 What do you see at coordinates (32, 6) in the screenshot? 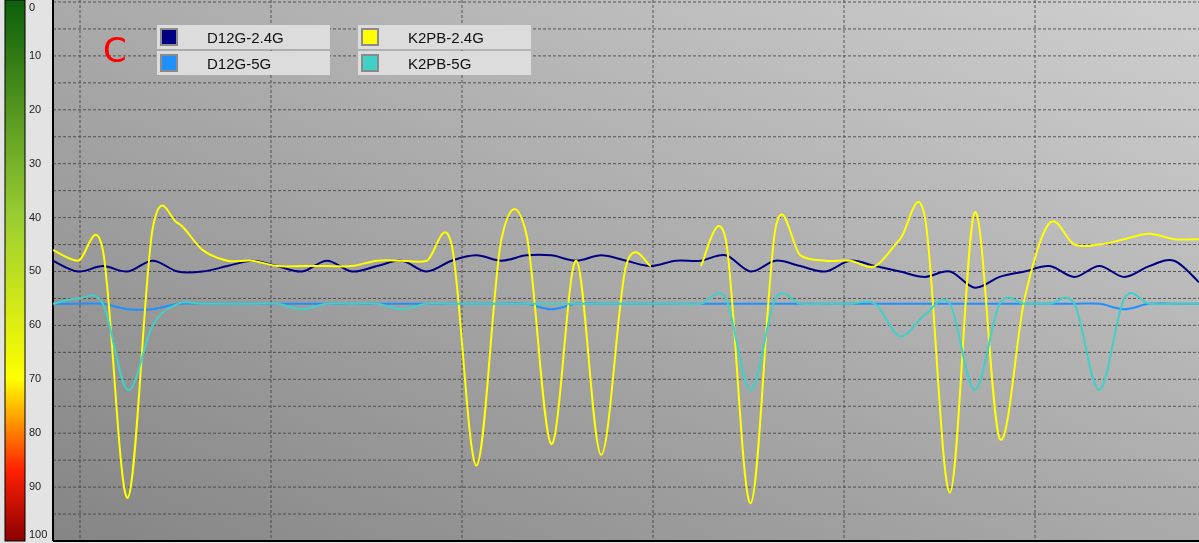
I see `y-tick-label: 0` at bounding box center [32, 6].